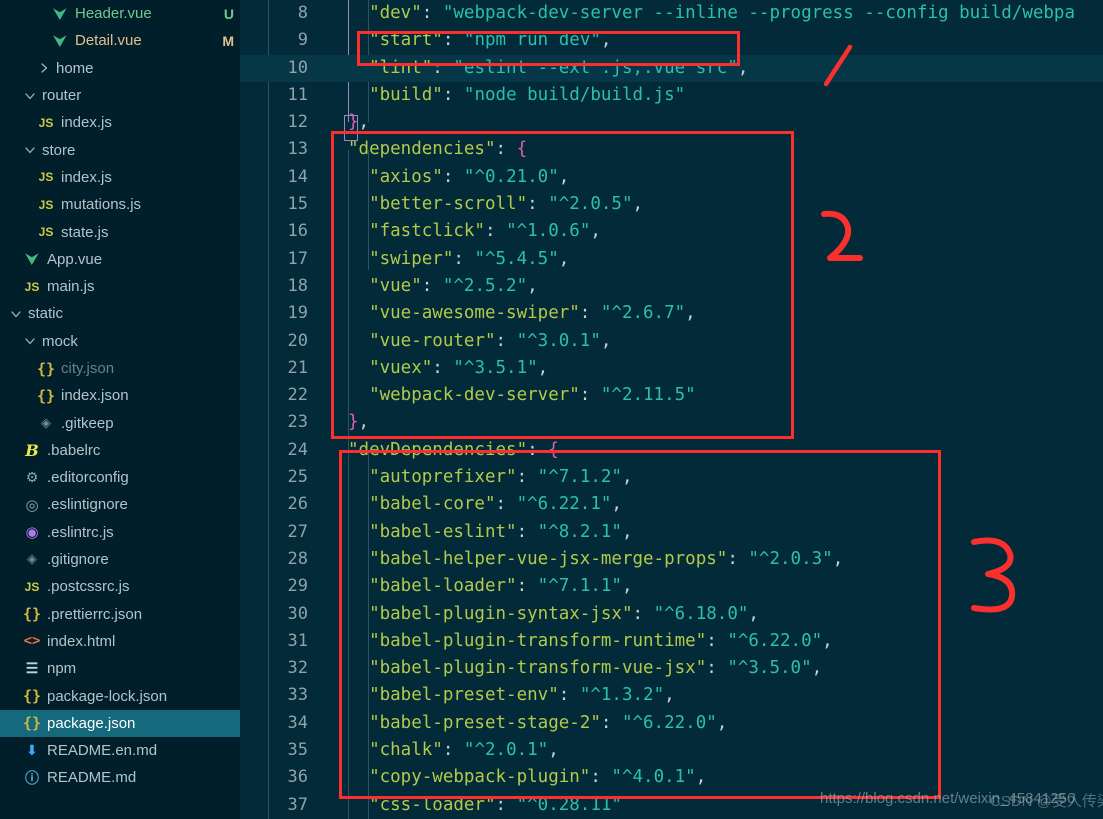  I want to click on code-line: 29 "babel-loader": "^7.1.1",, so click(671, 586).